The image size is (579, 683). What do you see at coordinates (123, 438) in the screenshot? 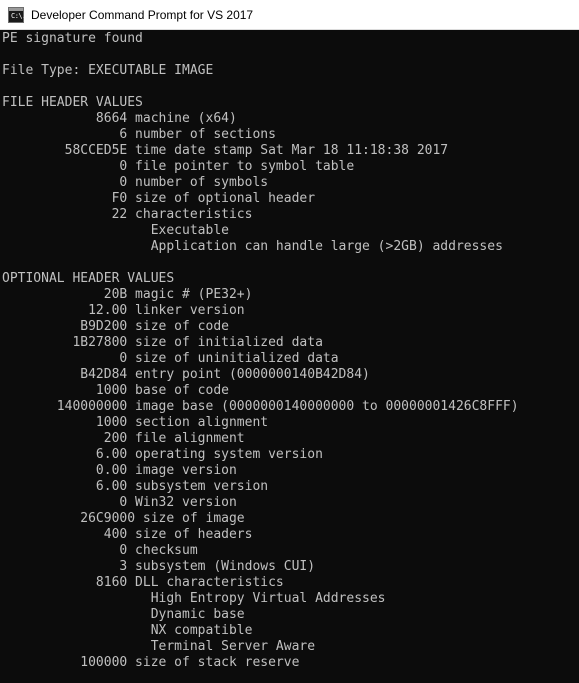
I see `console-line: 200 file alignment` at bounding box center [123, 438].